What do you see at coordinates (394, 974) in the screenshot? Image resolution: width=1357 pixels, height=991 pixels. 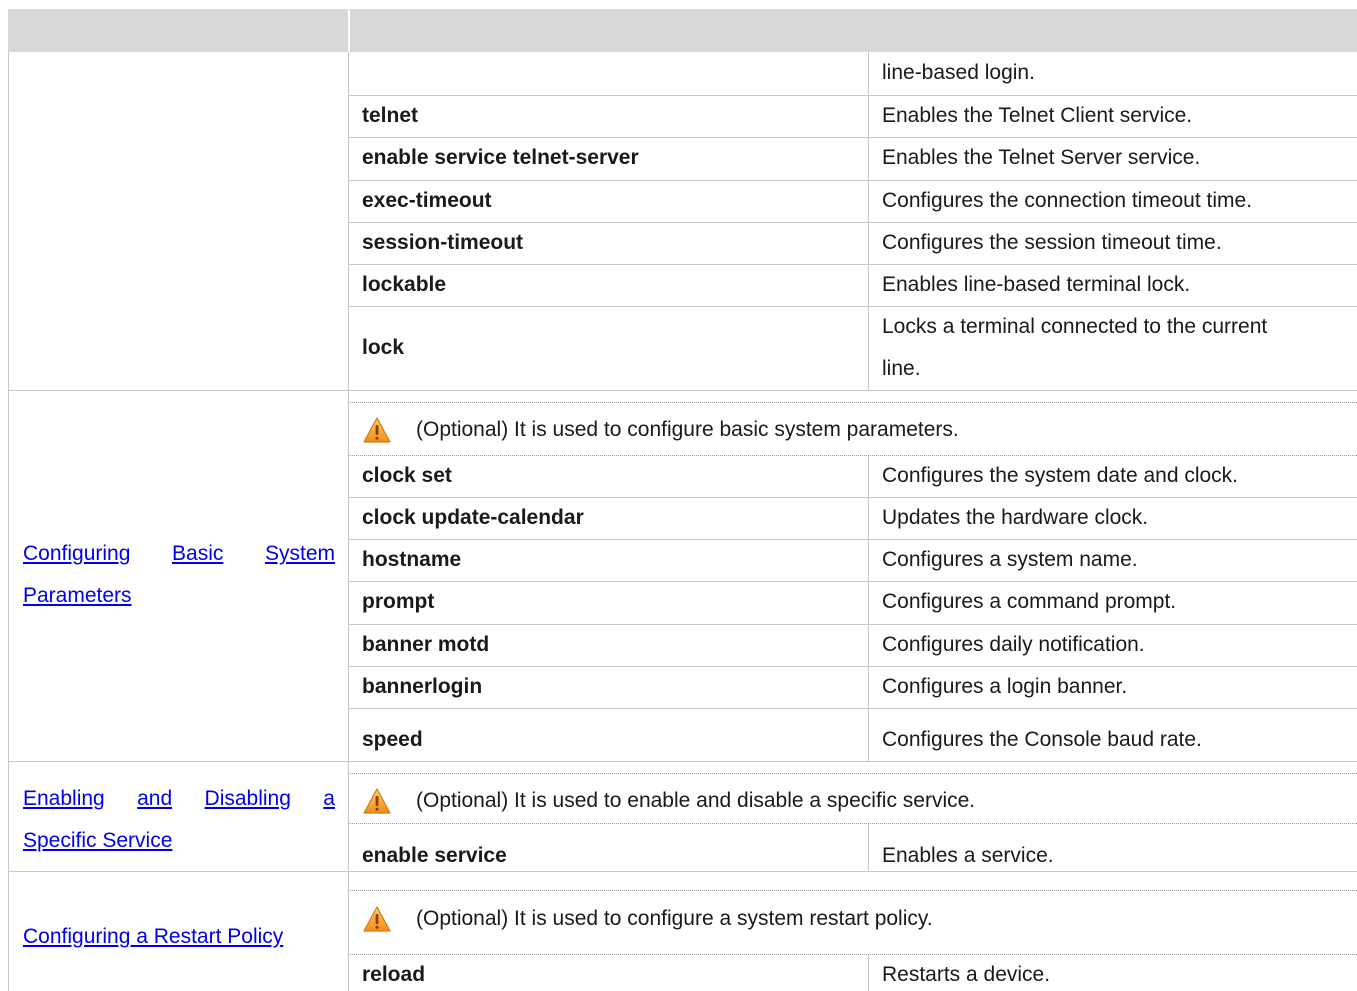 I see `command-cell: reload` at bounding box center [394, 974].